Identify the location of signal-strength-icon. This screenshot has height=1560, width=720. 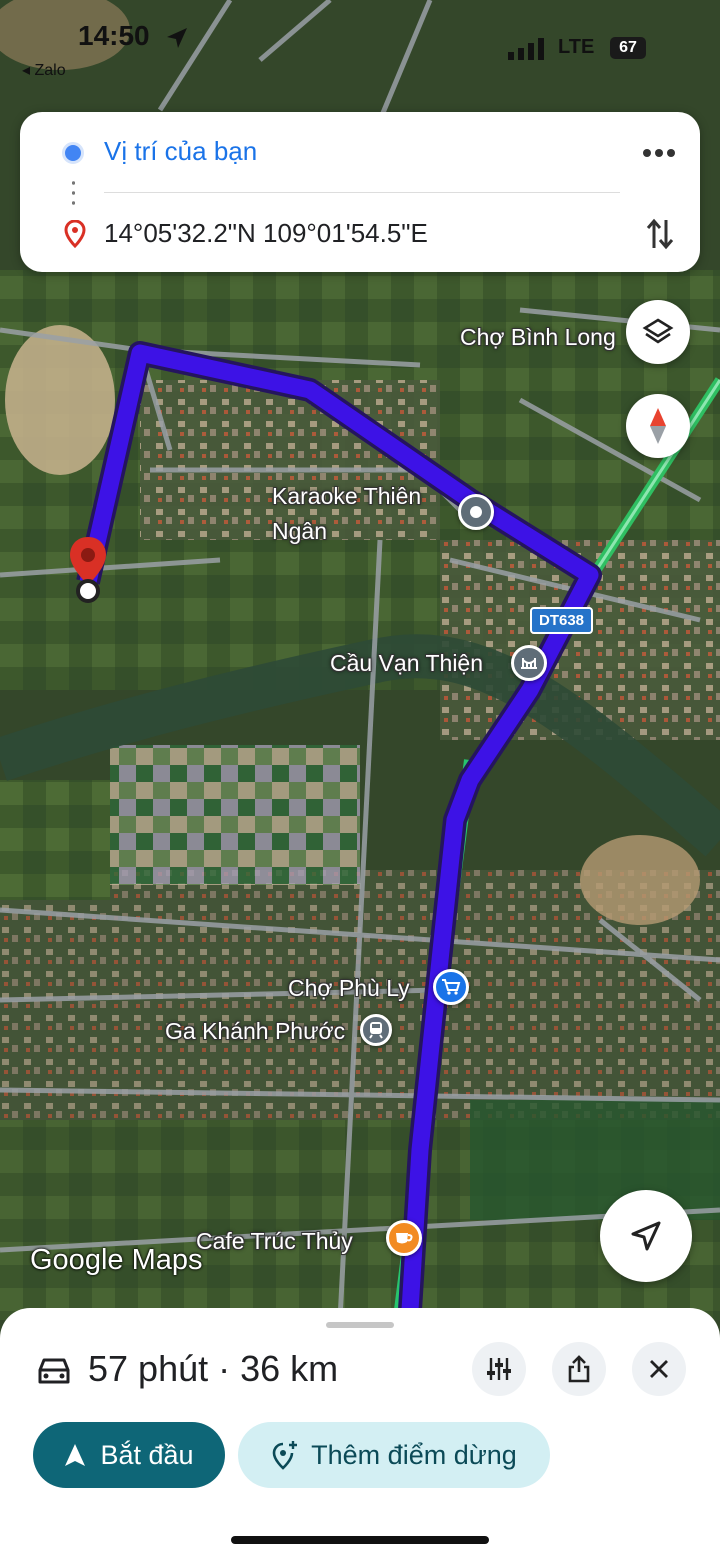
(526, 49).